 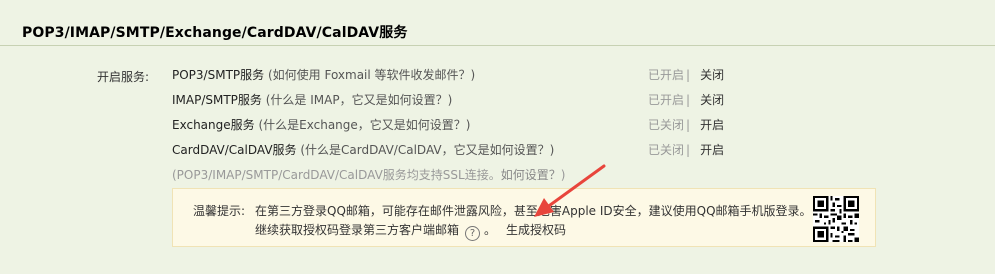 I want to click on generate-auth-code-link: 生成授权码, so click(x=536, y=230).